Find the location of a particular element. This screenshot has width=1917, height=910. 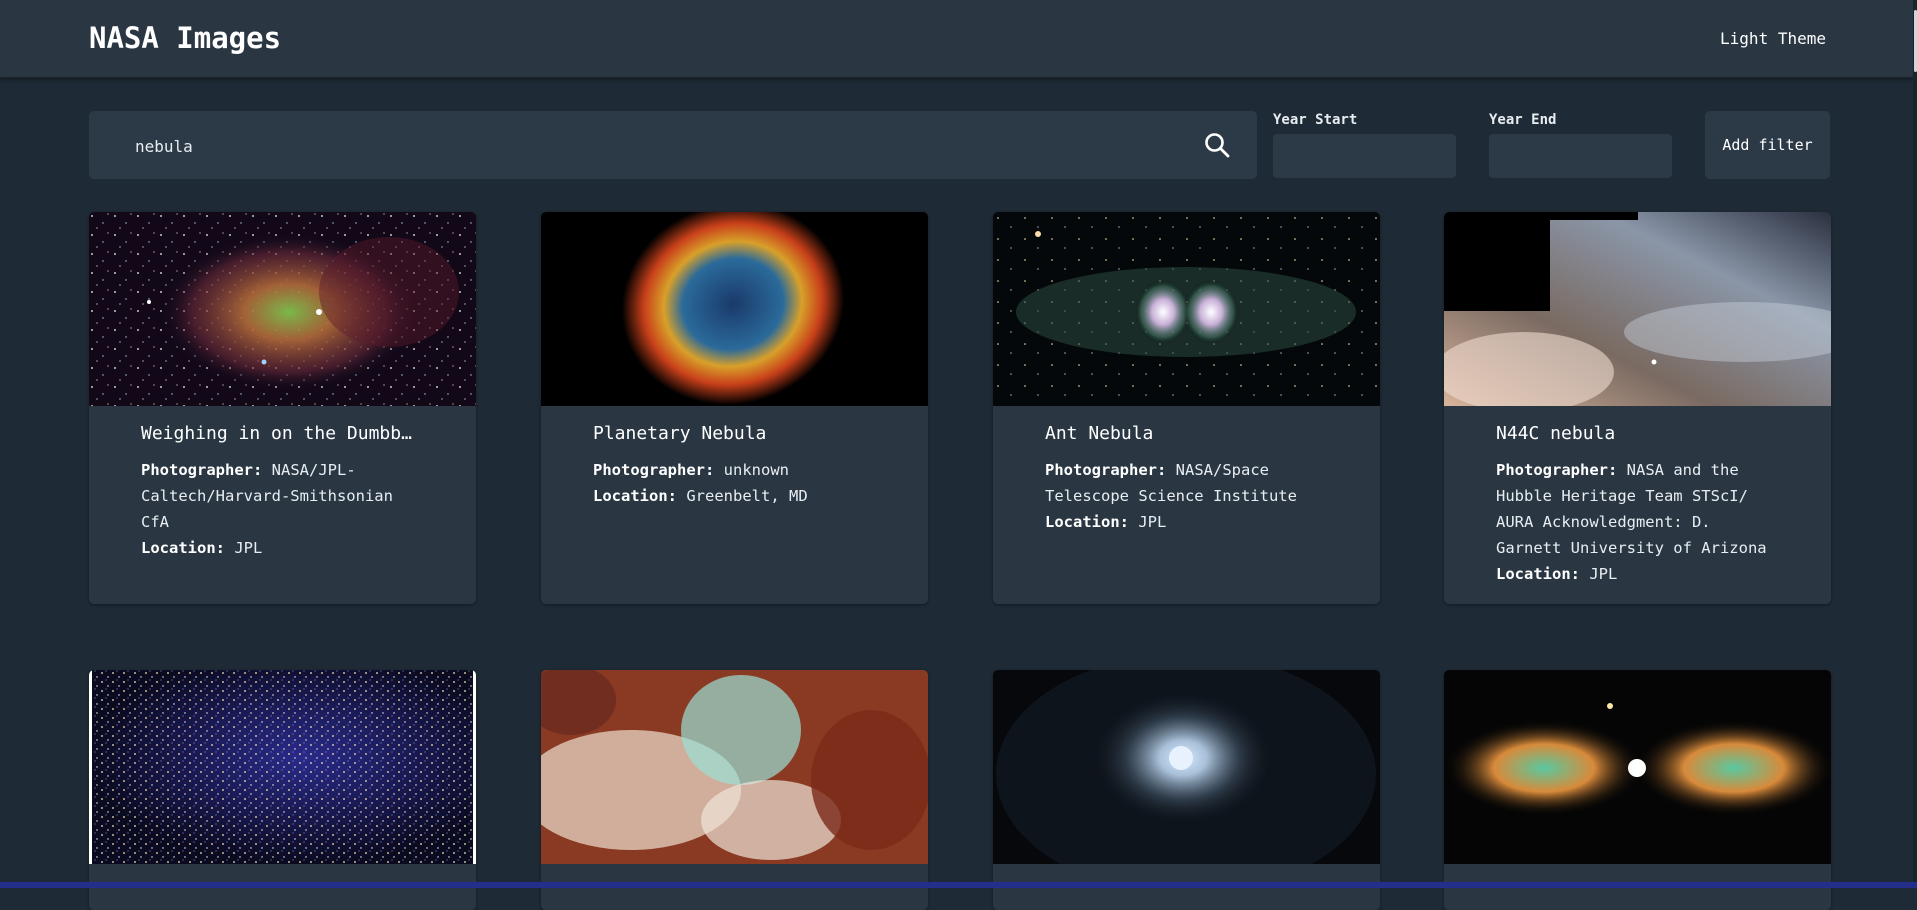

star-field-image is located at coordinates (282, 767).